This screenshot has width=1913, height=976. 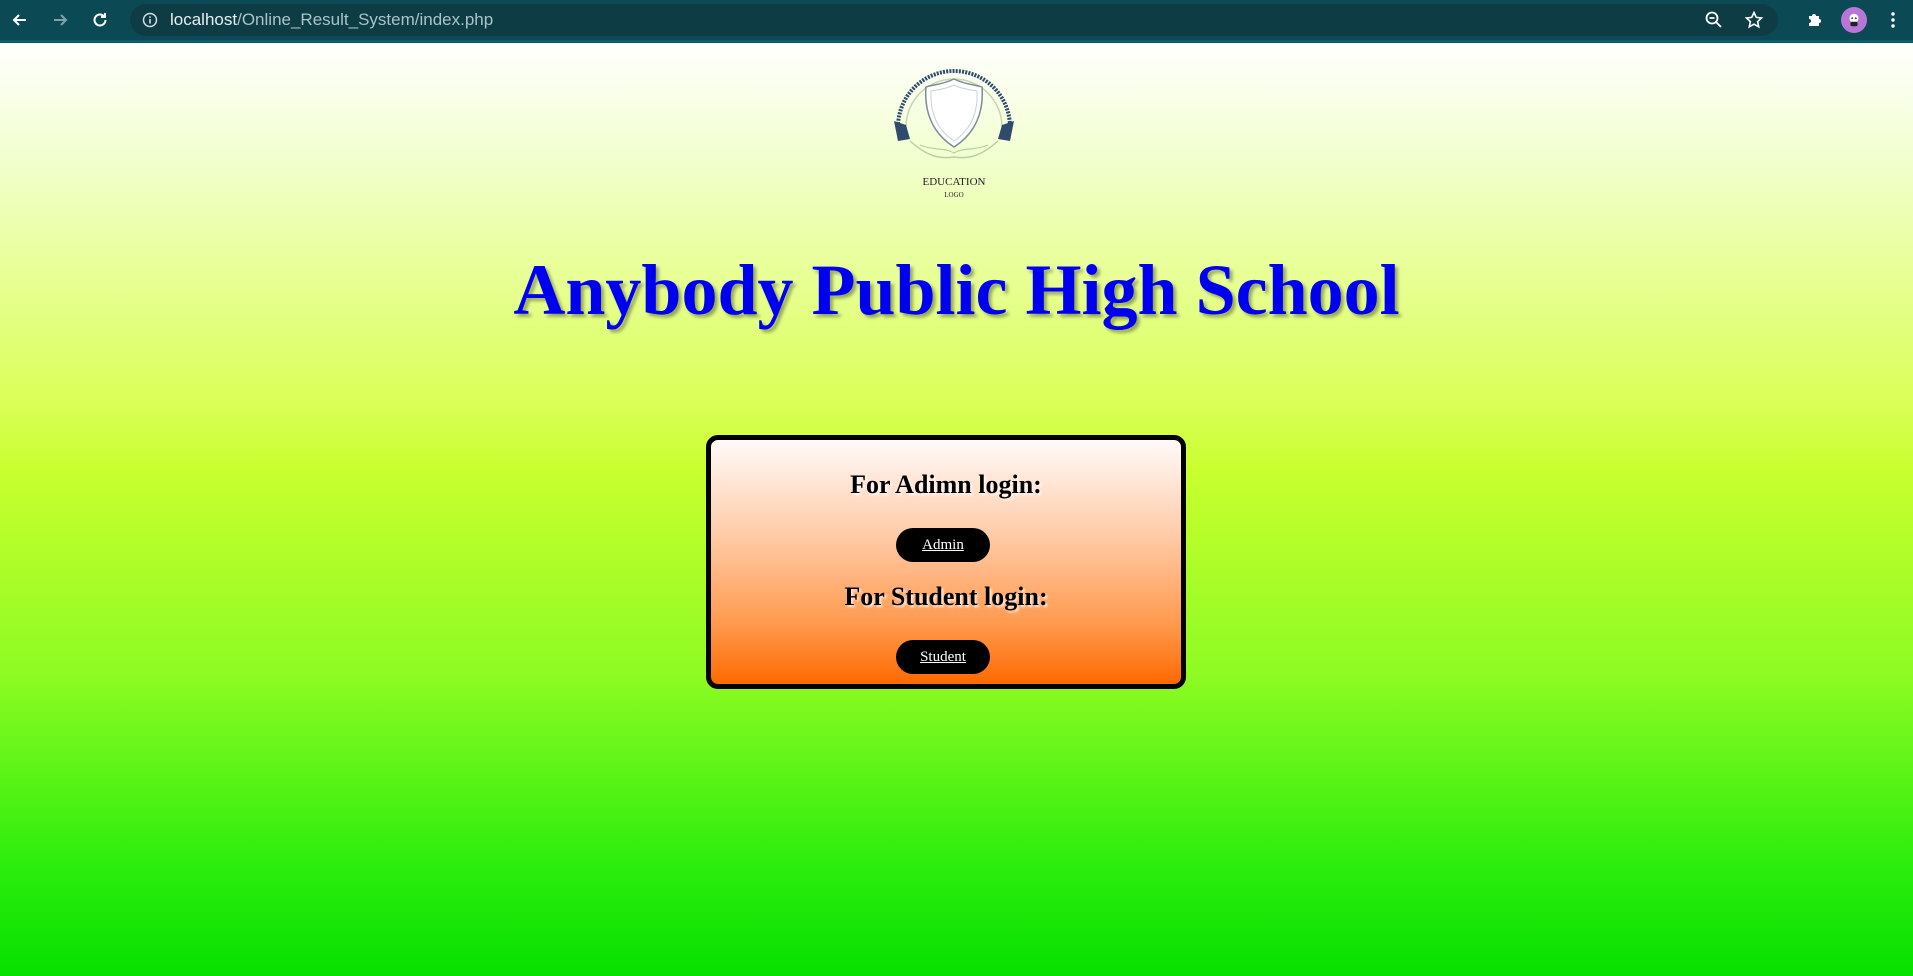 What do you see at coordinates (956, 290) in the screenshot?
I see `page-title: Anybody Public High School` at bounding box center [956, 290].